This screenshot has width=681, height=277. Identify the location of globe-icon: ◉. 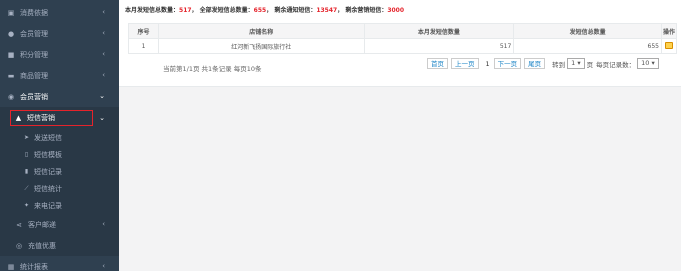
(11, 96).